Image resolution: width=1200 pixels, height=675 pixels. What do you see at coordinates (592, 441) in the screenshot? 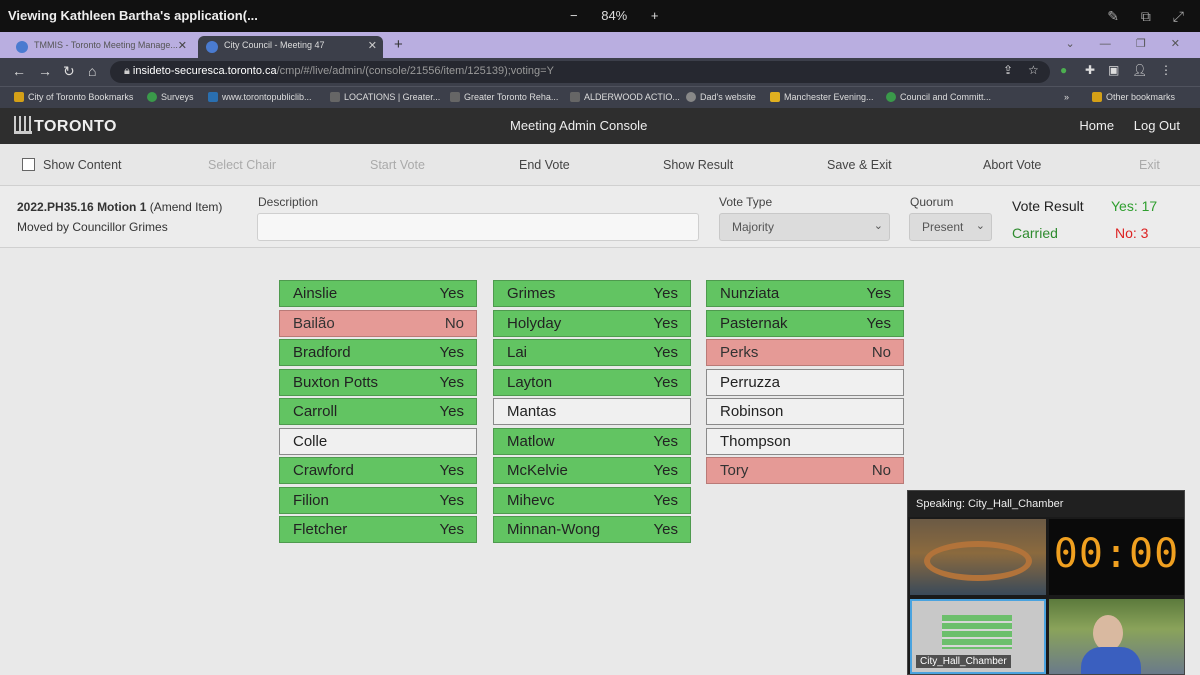
I see `vote-row: Matlow Yes` at bounding box center [592, 441].